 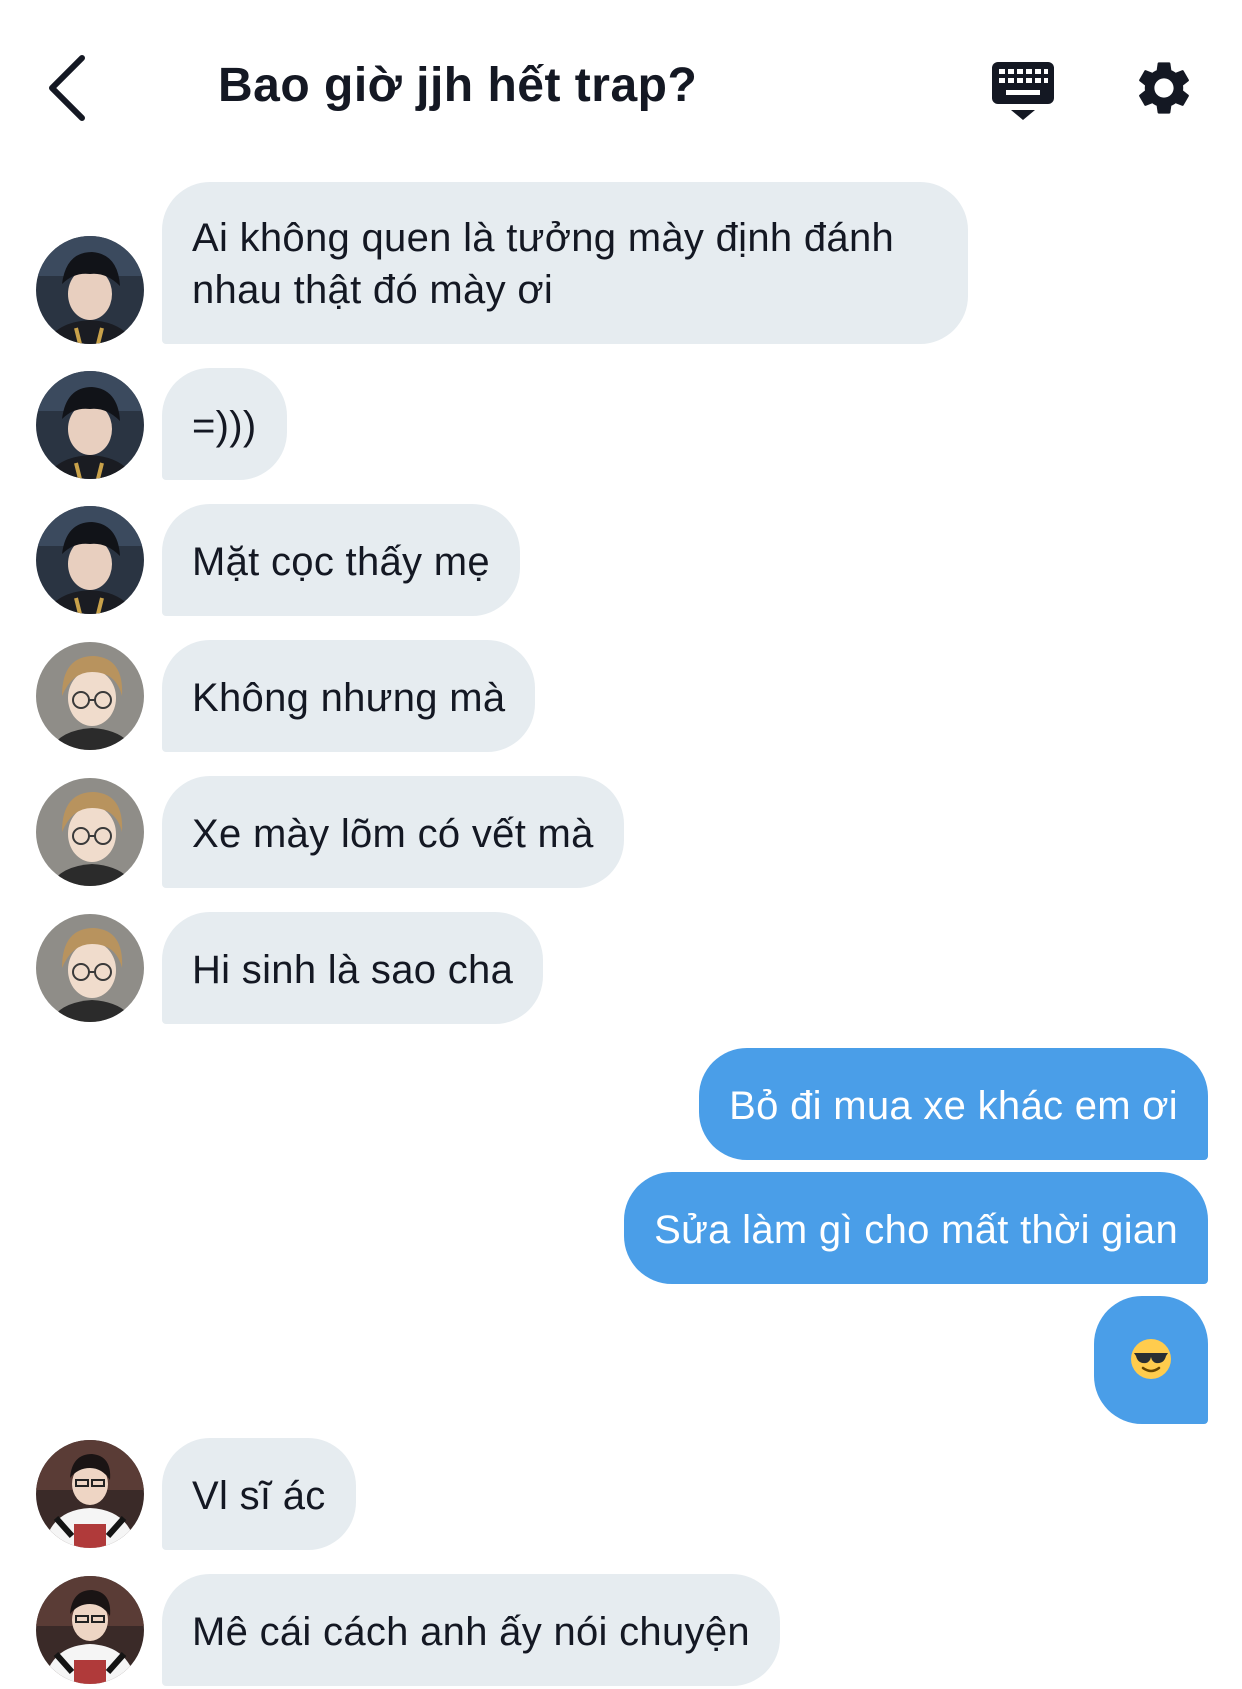 I want to click on settings-button, so click(x=1164, y=88).